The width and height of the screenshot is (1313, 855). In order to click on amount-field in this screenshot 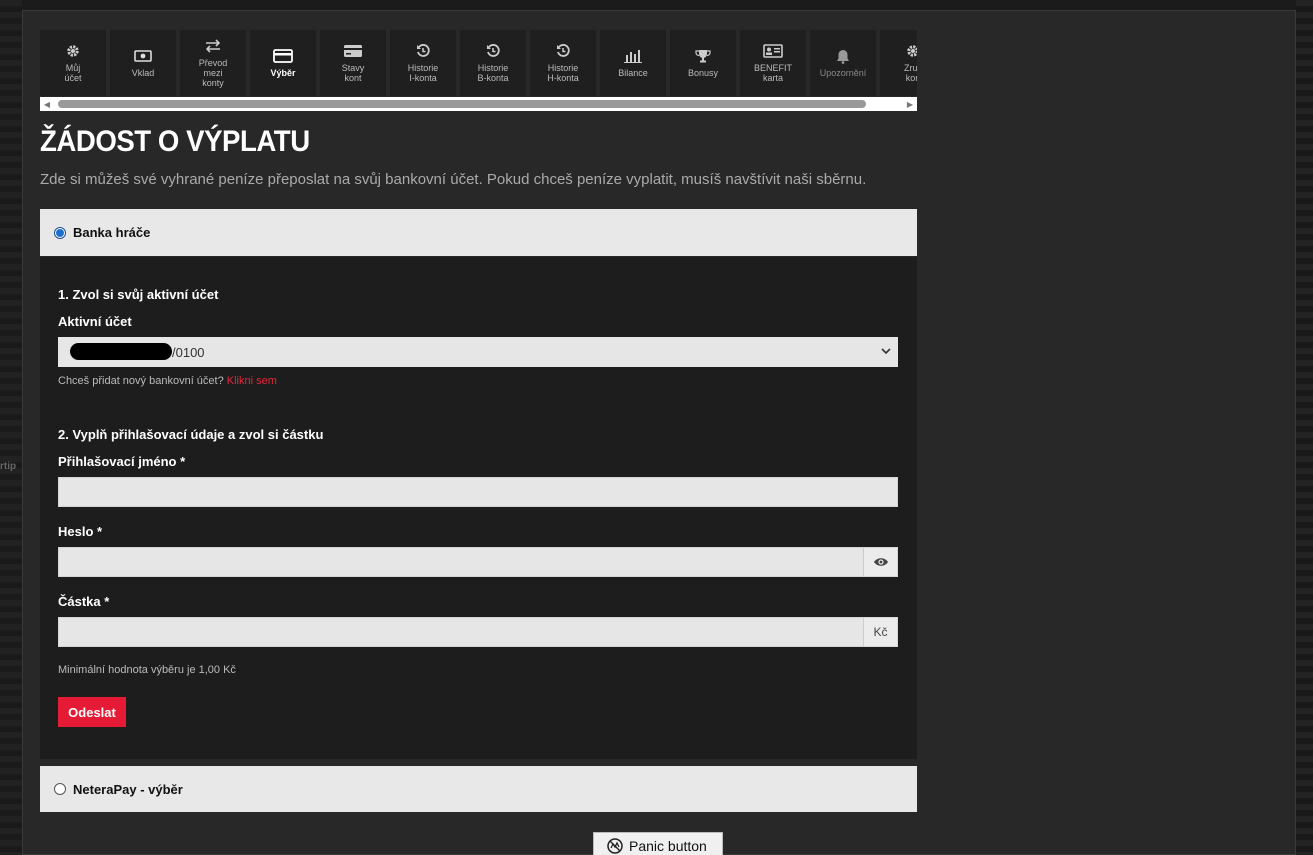, I will do `click(461, 632)`.